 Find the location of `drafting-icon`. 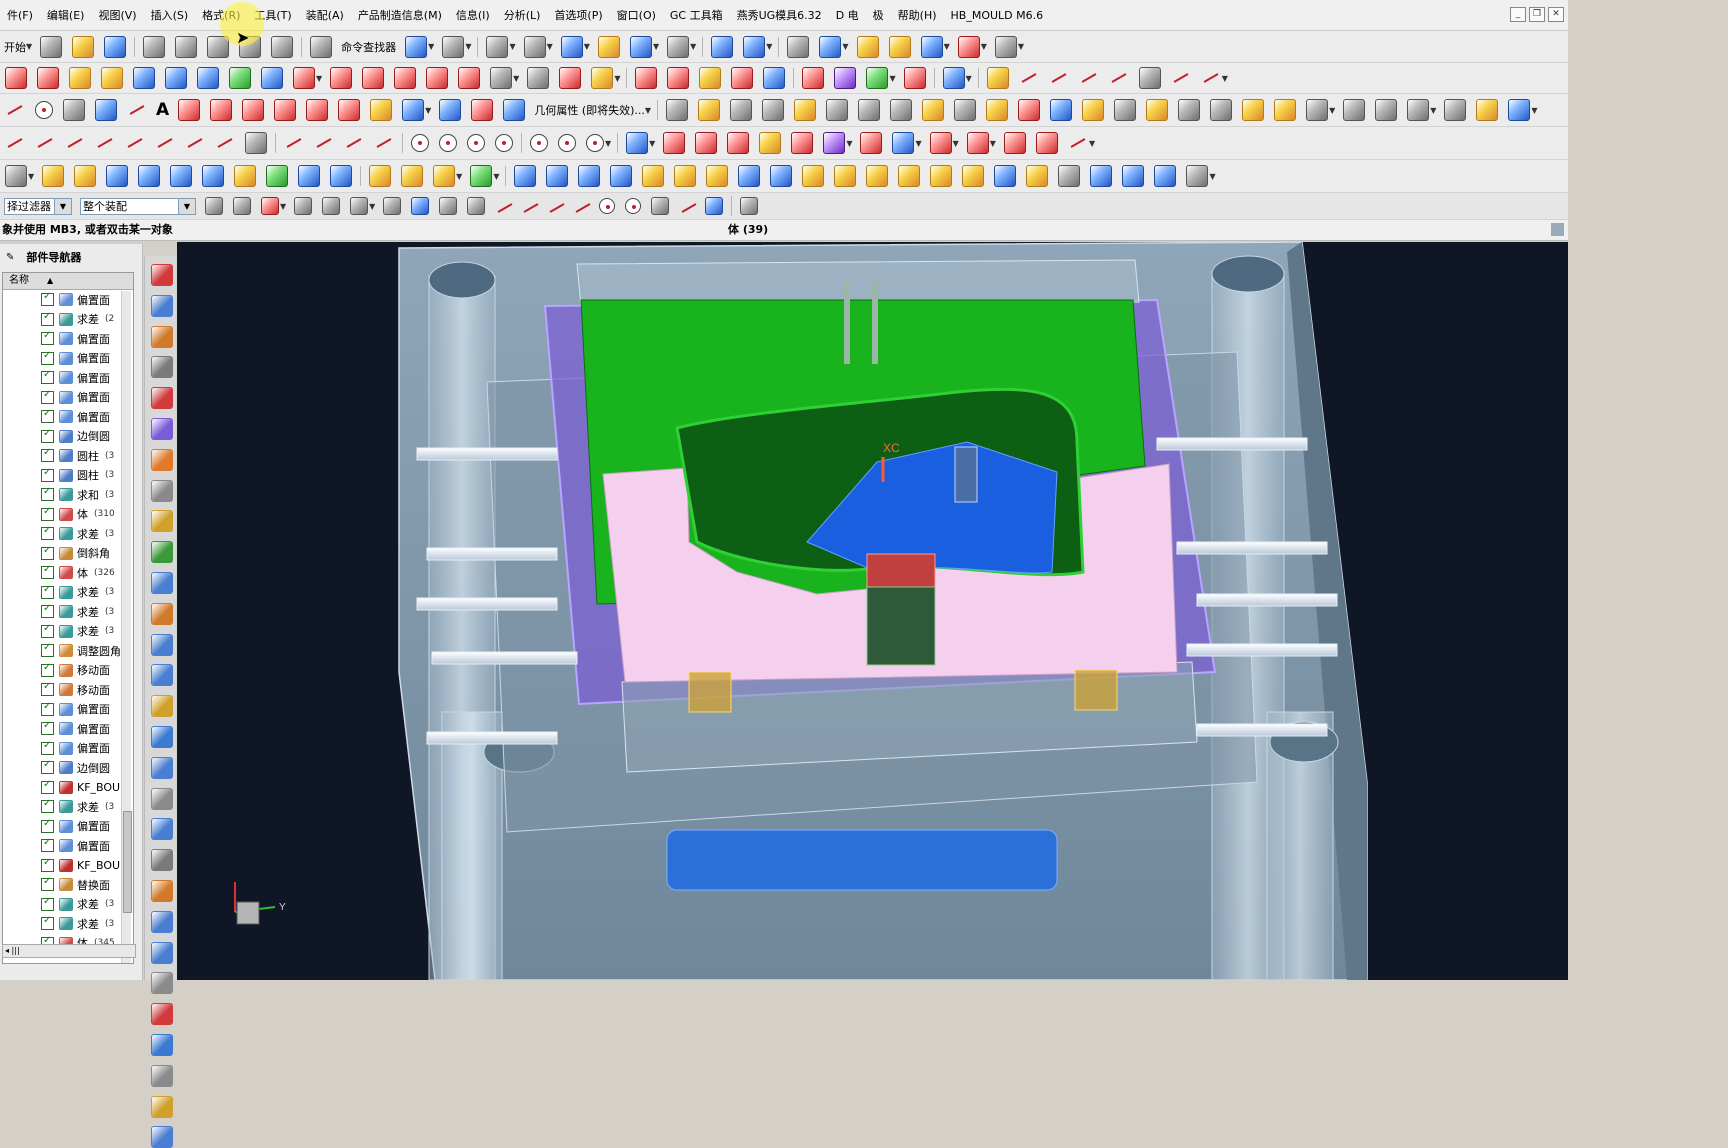

drafting-icon is located at coordinates (162, 921).